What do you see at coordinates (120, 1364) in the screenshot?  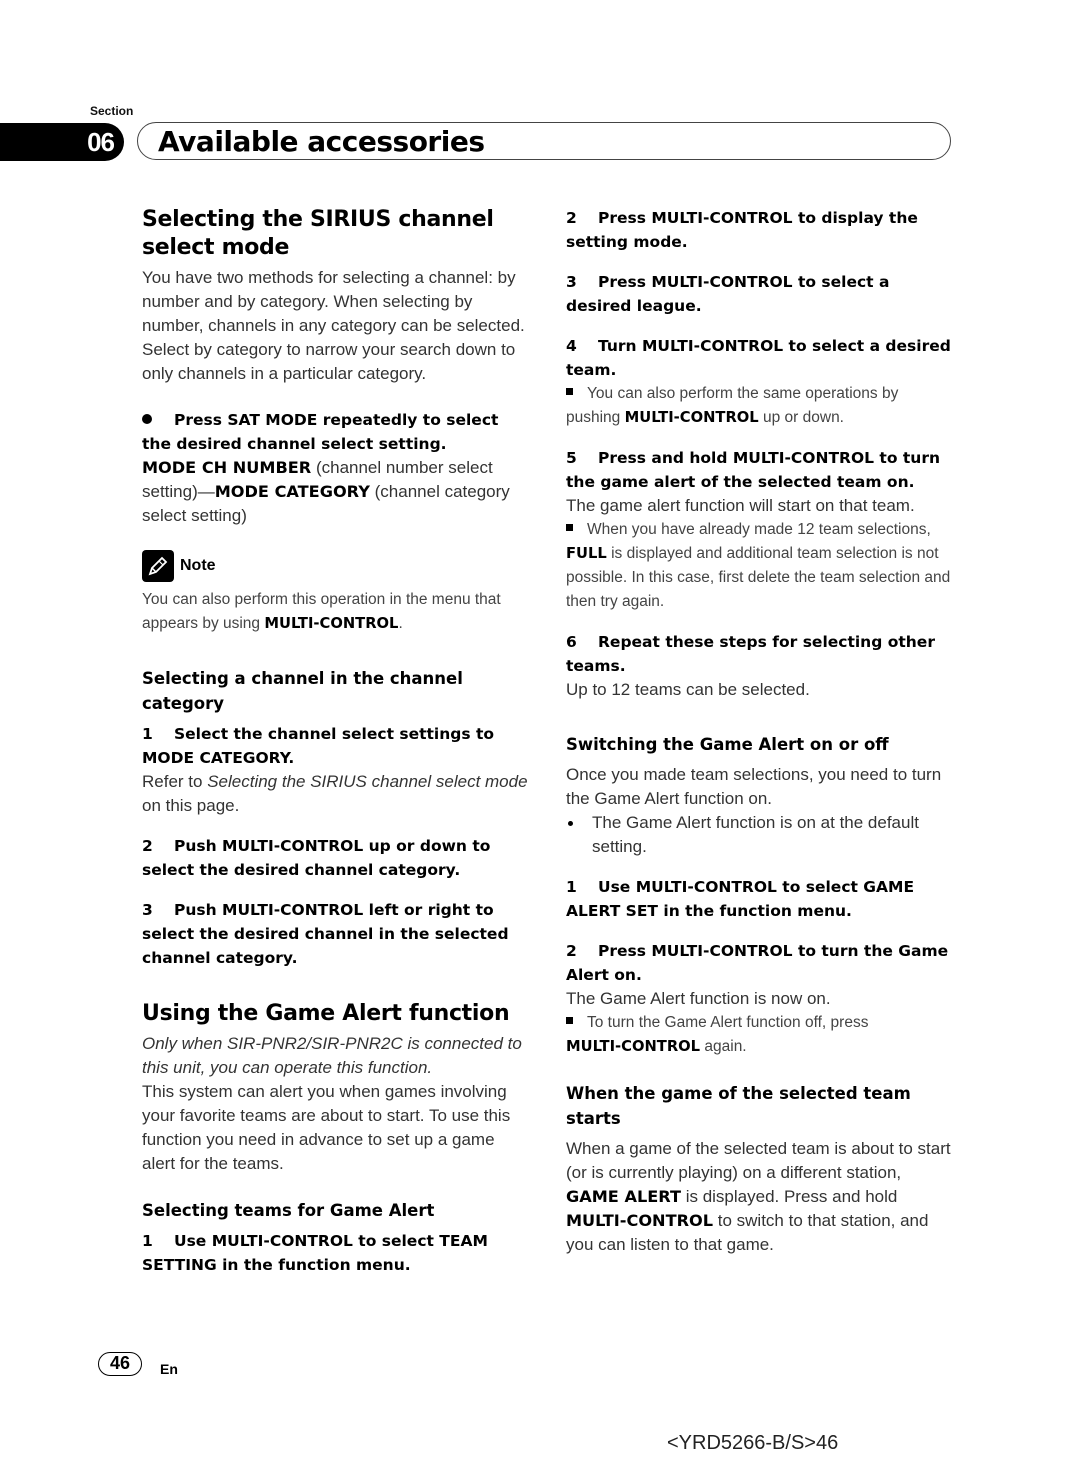 I see `page-number-badge: 46` at bounding box center [120, 1364].